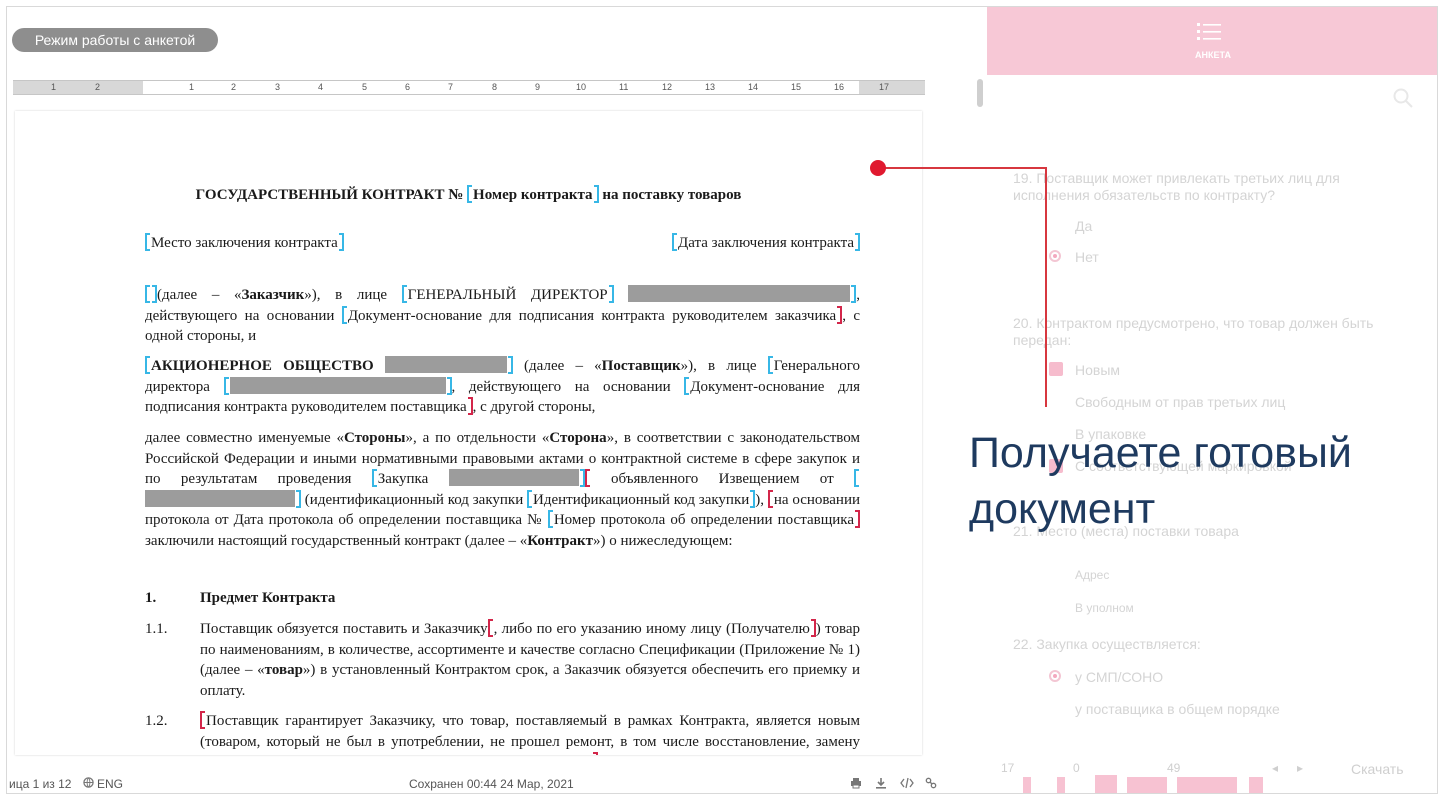 The image size is (1443, 800). Describe the element at coordinates (408, 87) in the screenshot. I see `ruler-label: 6` at that location.